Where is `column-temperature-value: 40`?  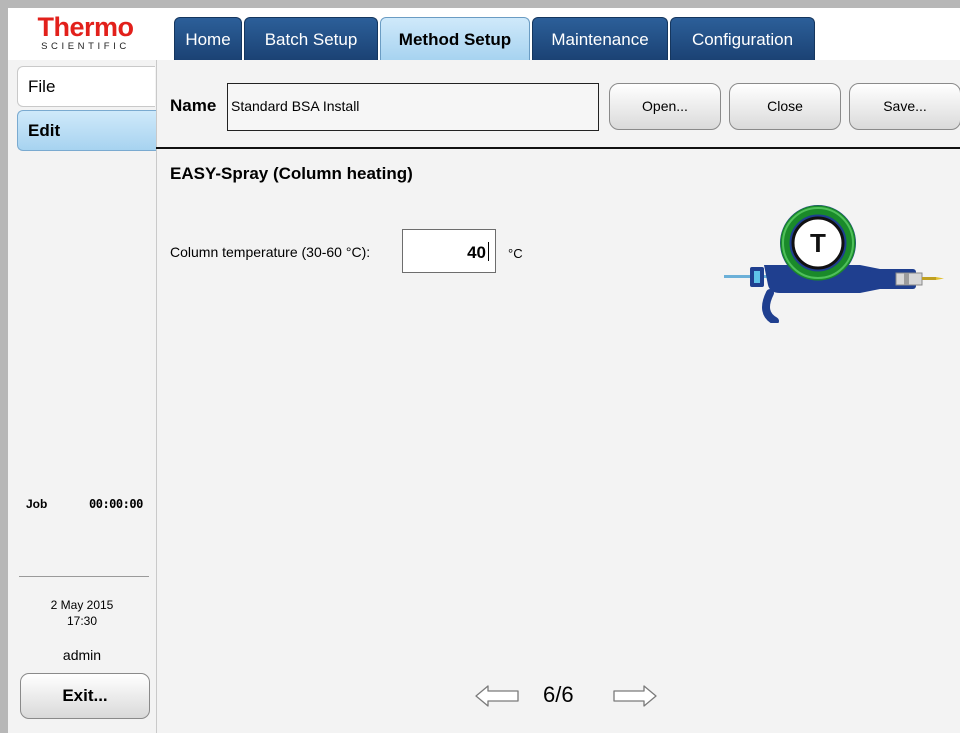 column-temperature-value: 40 is located at coordinates (476, 252).